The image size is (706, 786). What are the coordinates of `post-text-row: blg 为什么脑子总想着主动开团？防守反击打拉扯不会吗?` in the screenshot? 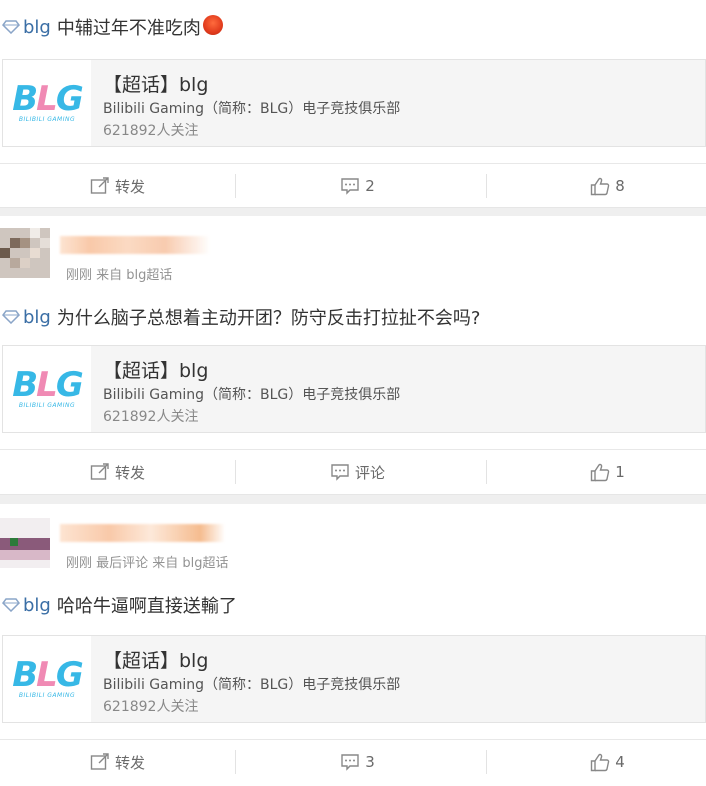 It's located at (241, 317).